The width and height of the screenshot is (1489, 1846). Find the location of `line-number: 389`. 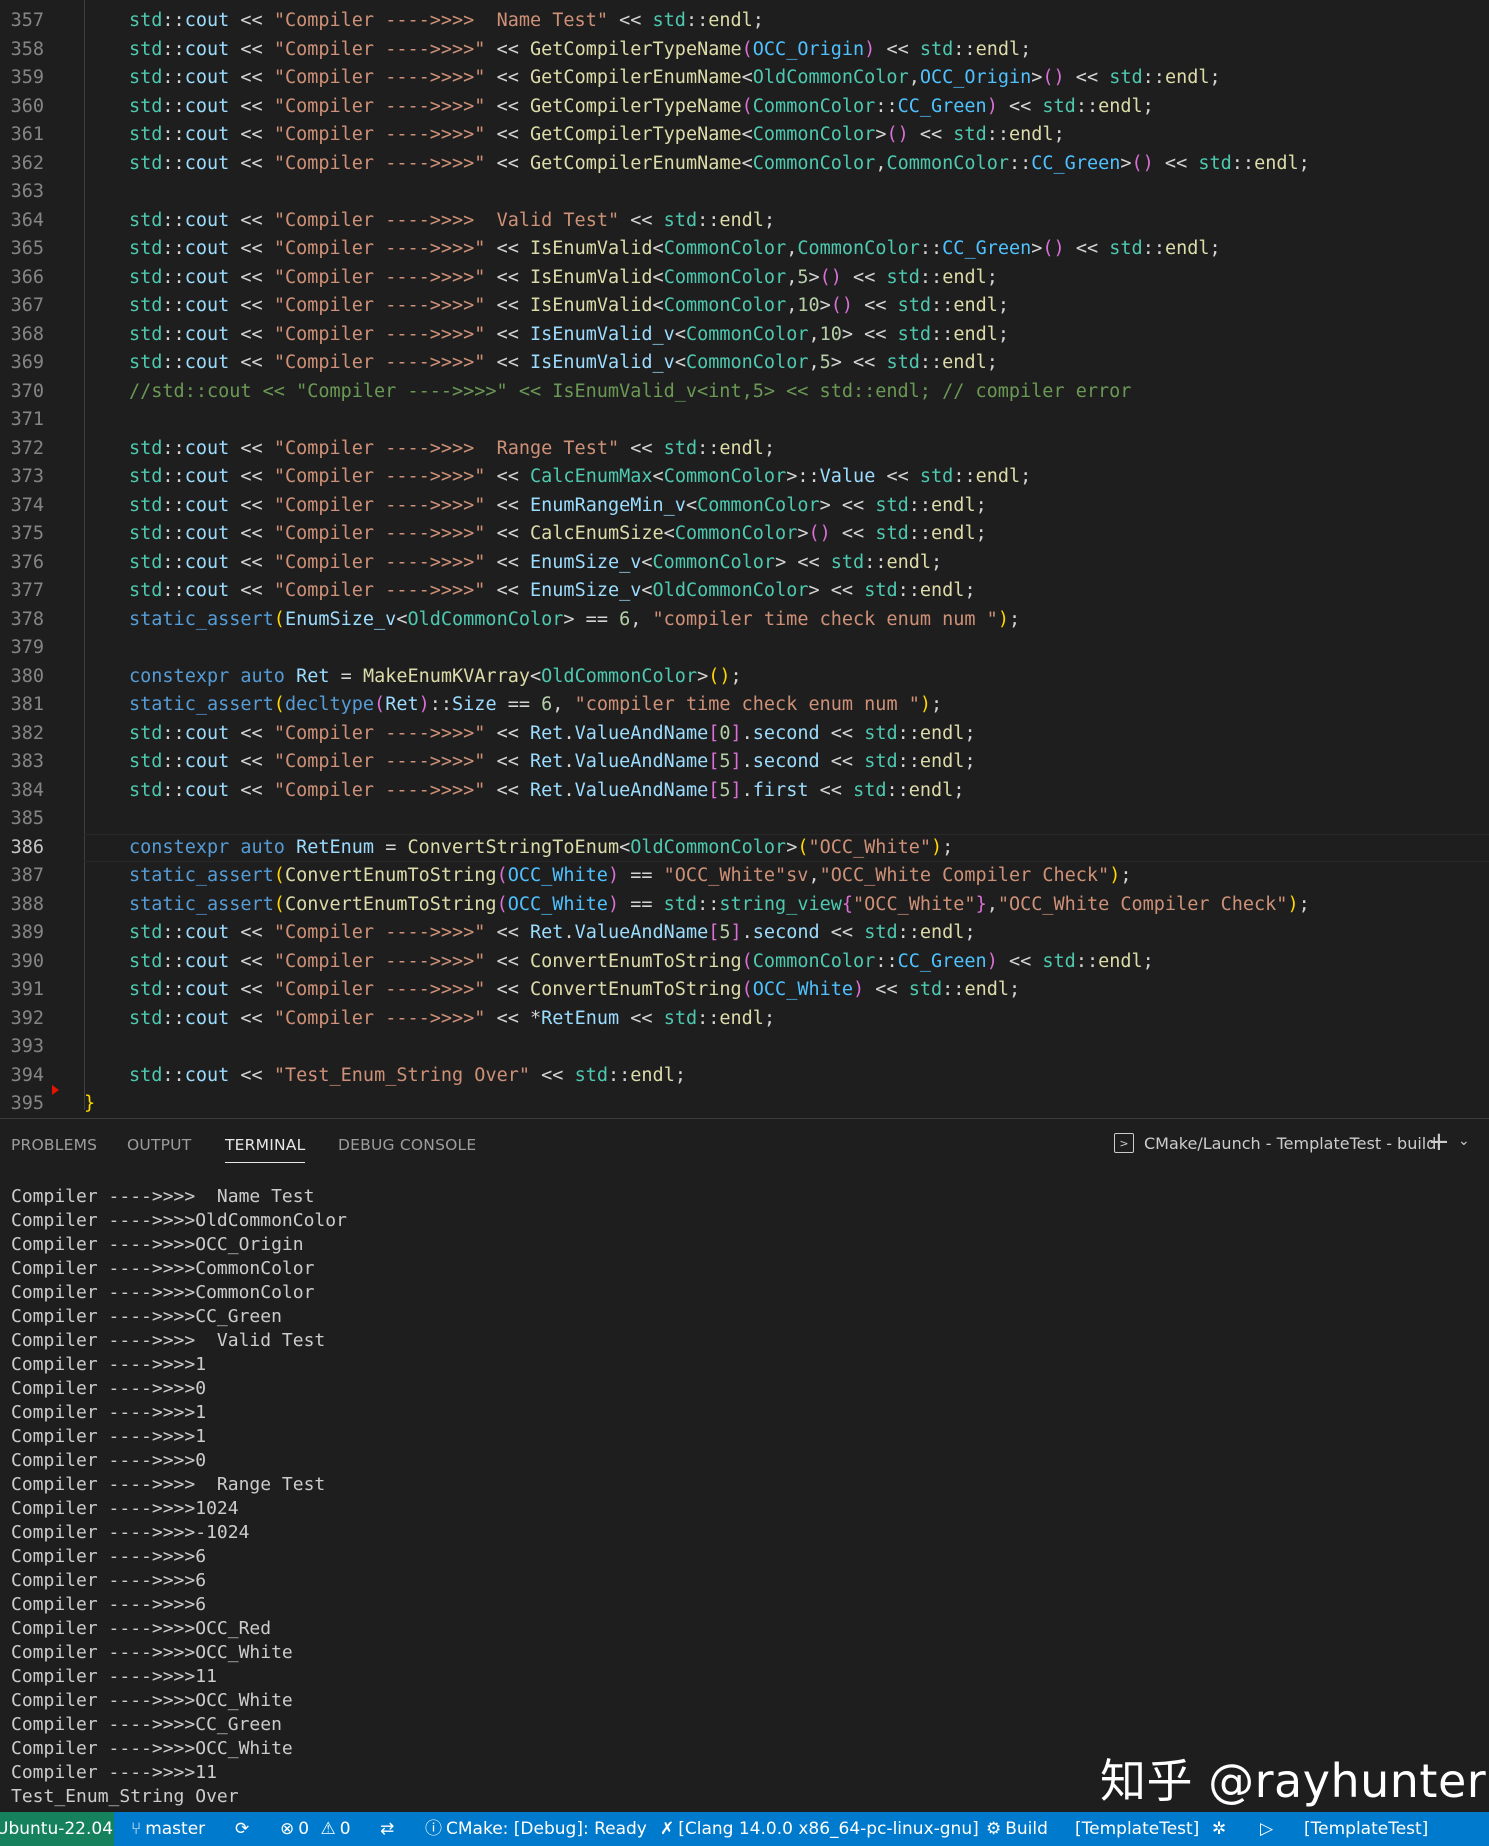

line-number: 389 is located at coordinates (27, 932).